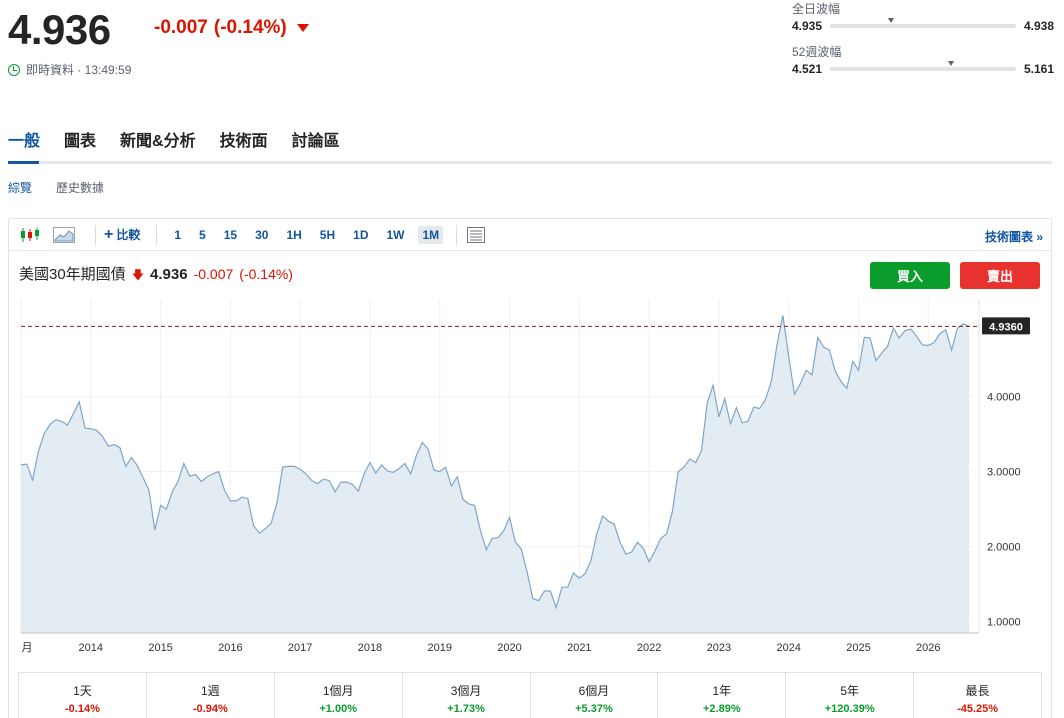 Image resolution: width=1064 pixels, height=718 pixels. Describe the element at coordinates (722, 709) in the screenshot. I see `performance-value: +2.89%` at that location.